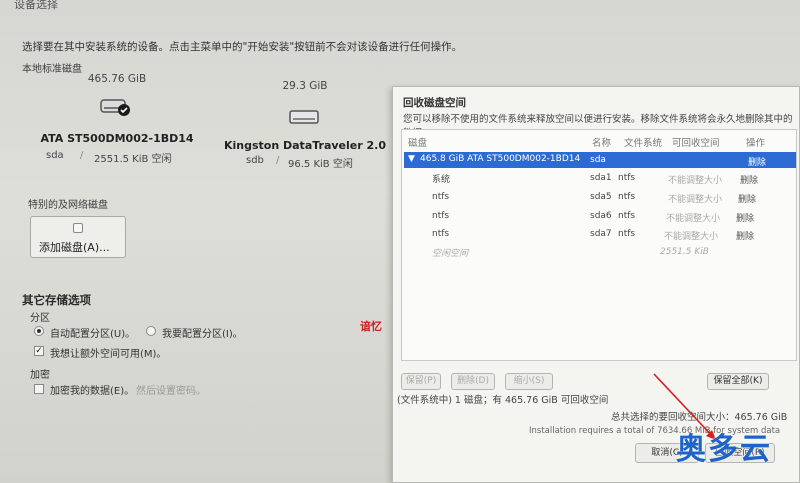 Image resolution: width=800 pixels, height=483 pixels. Describe the element at coordinates (500, 159) in the screenshot. I see `disk-cell: 465.8 GiB ATA ST500DM002-1BD14` at that location.